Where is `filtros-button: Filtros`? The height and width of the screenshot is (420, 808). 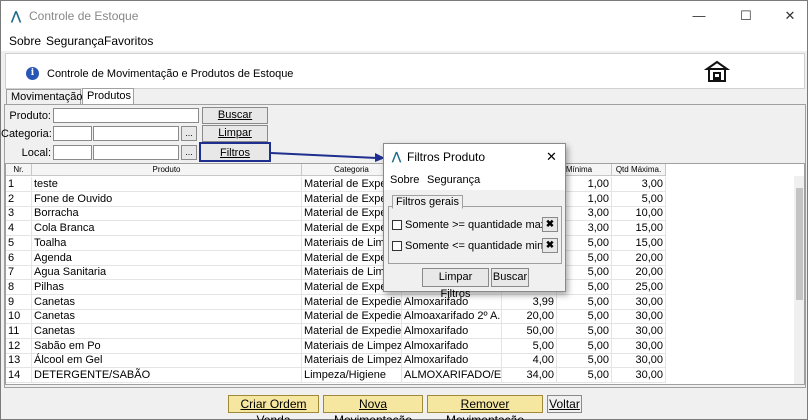
filtros-button: Filtros is located at coordinates (235, 152).